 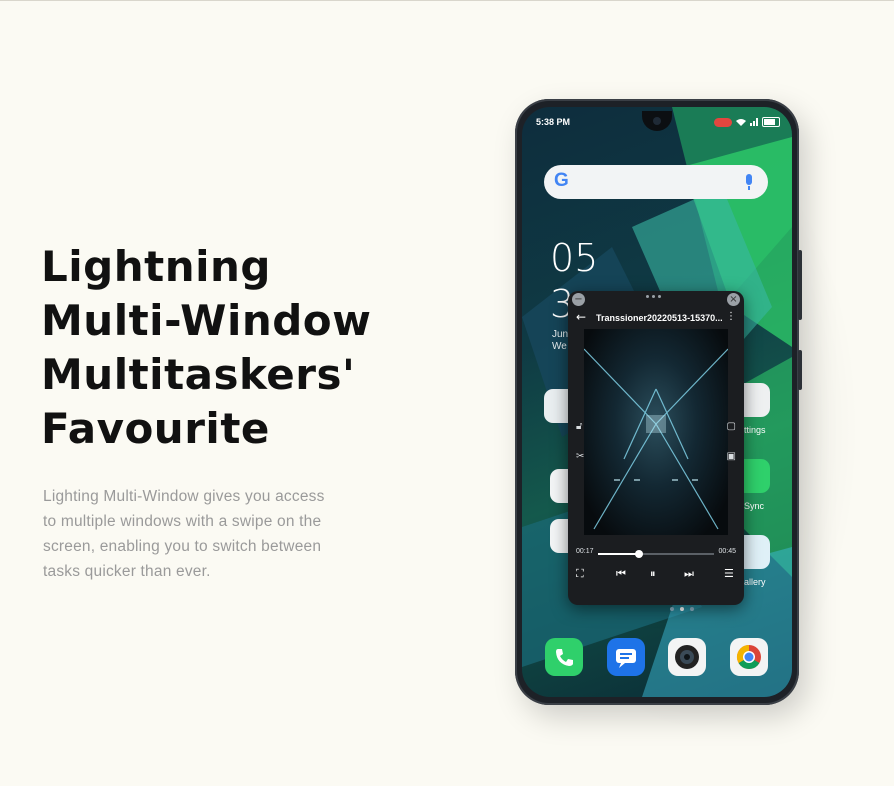 I want to click on top-divider, so click(x=447, y=0).